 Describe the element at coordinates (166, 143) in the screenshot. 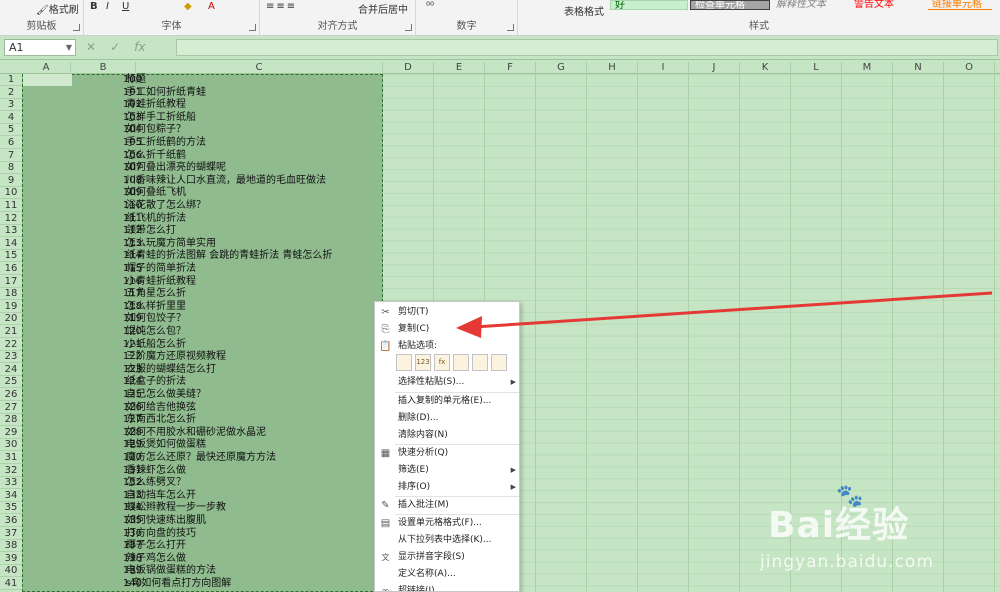

I see `cell-c-value: 手工折纸鹤的方法` at that location.